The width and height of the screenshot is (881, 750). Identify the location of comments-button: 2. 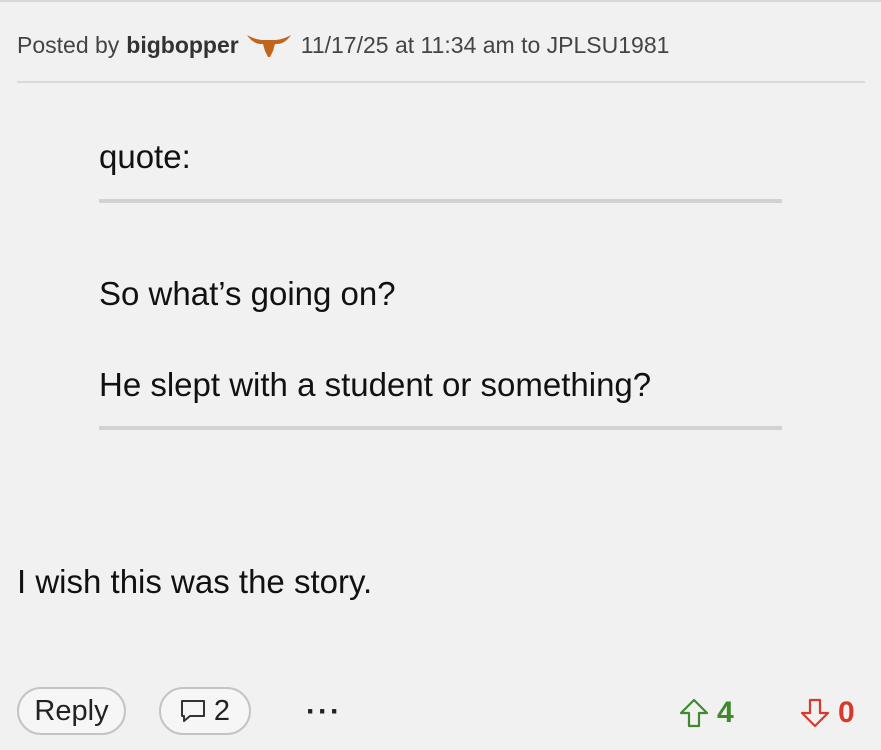
(205, 711).